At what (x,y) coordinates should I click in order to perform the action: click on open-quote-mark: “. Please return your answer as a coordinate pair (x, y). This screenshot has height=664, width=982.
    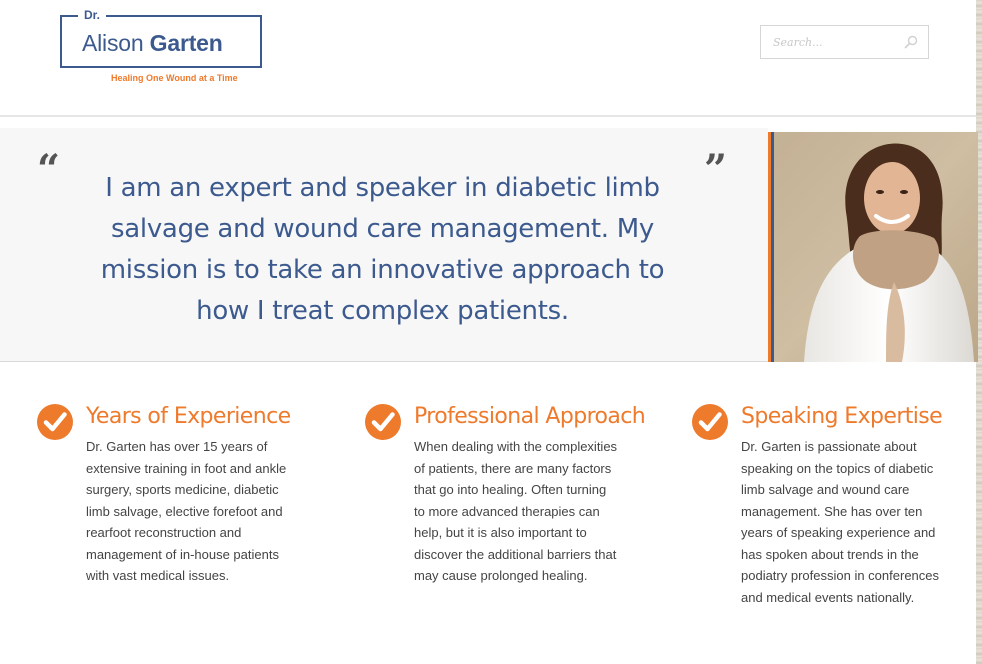
    Looking at the image, I should click on (49, 169).